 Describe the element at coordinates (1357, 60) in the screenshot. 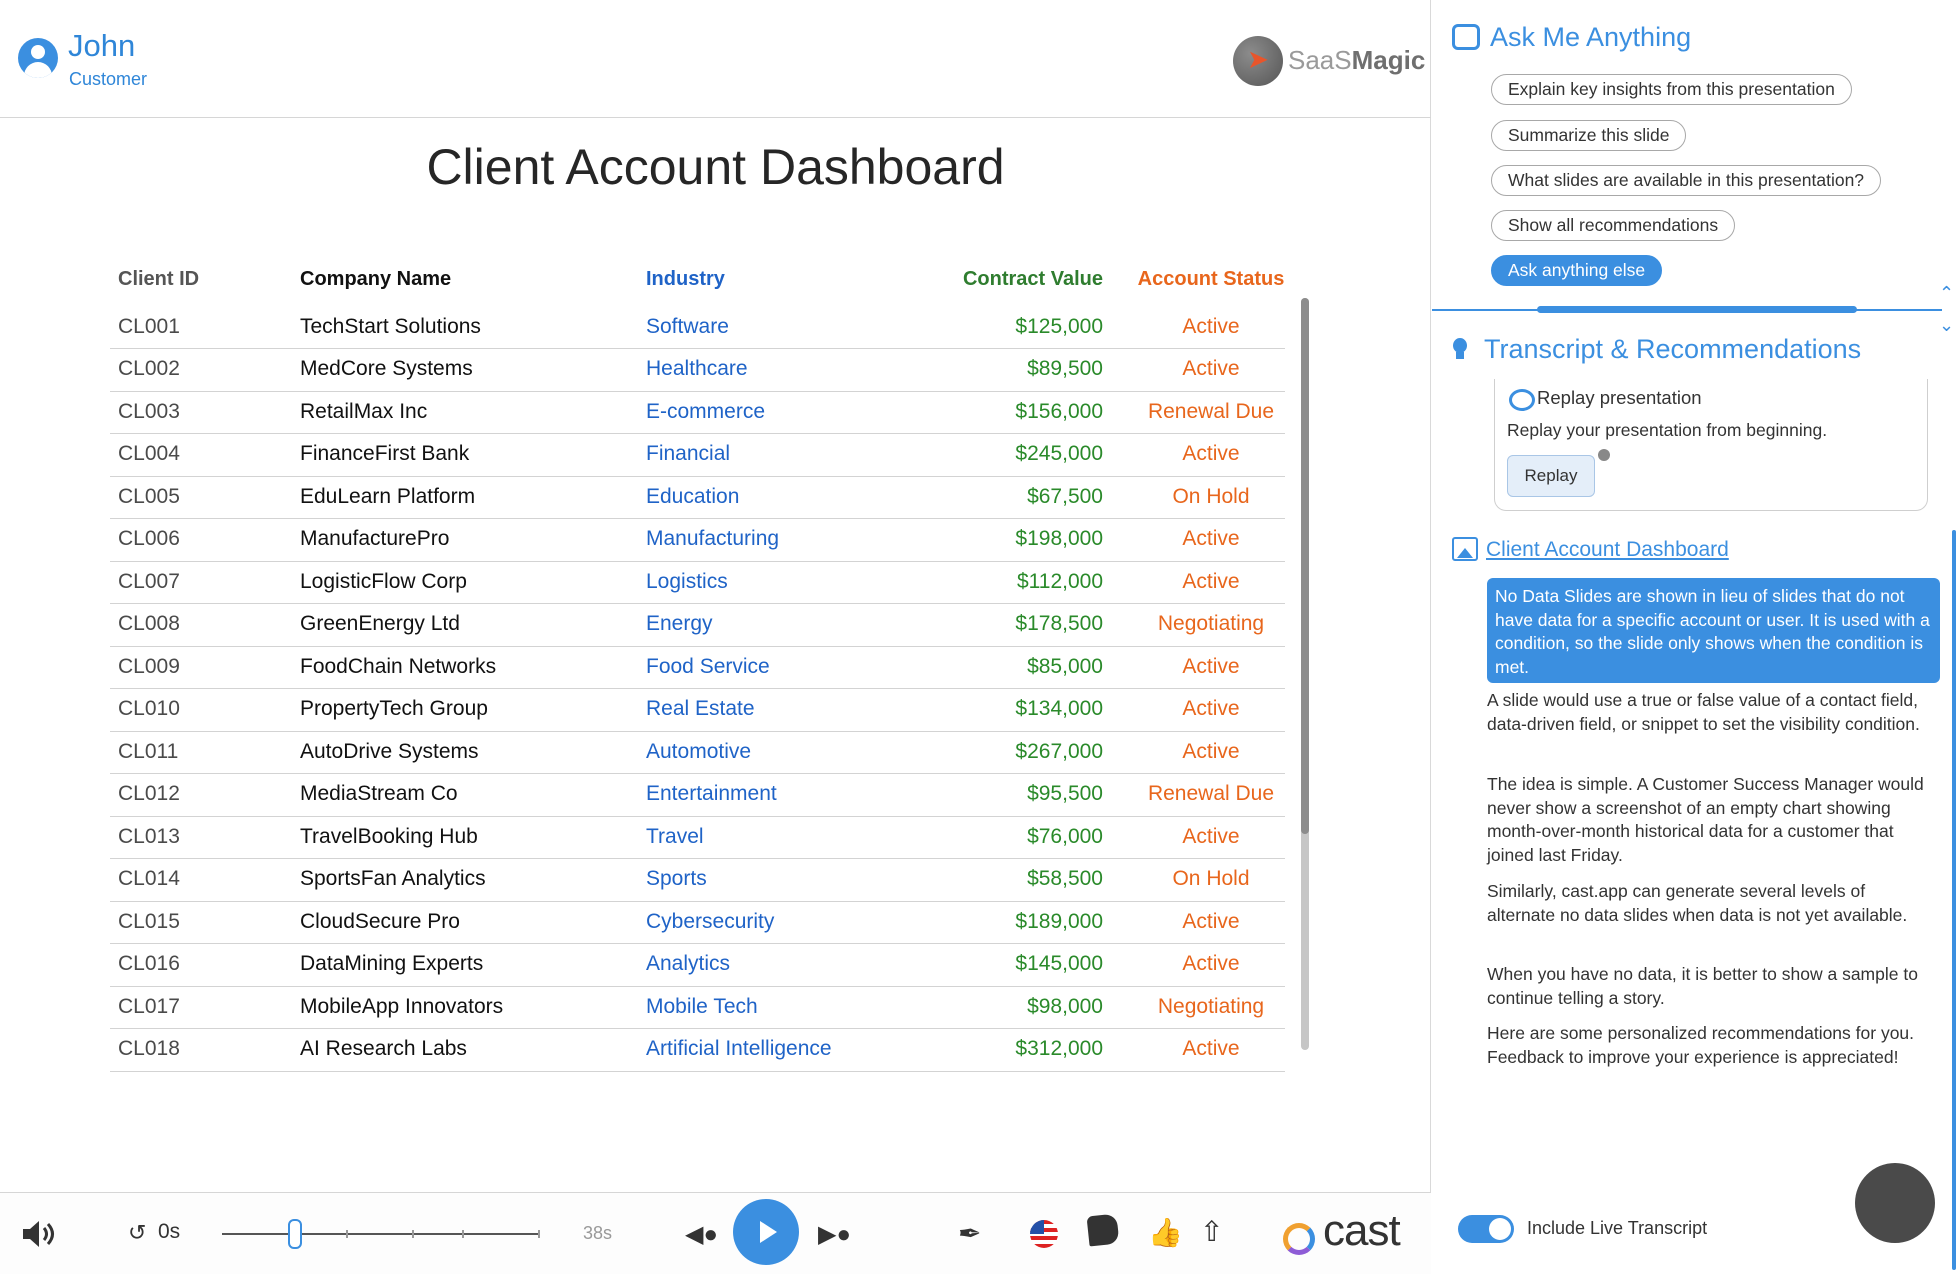

I see `brand-logo-text: SaaSMagic` at that location.